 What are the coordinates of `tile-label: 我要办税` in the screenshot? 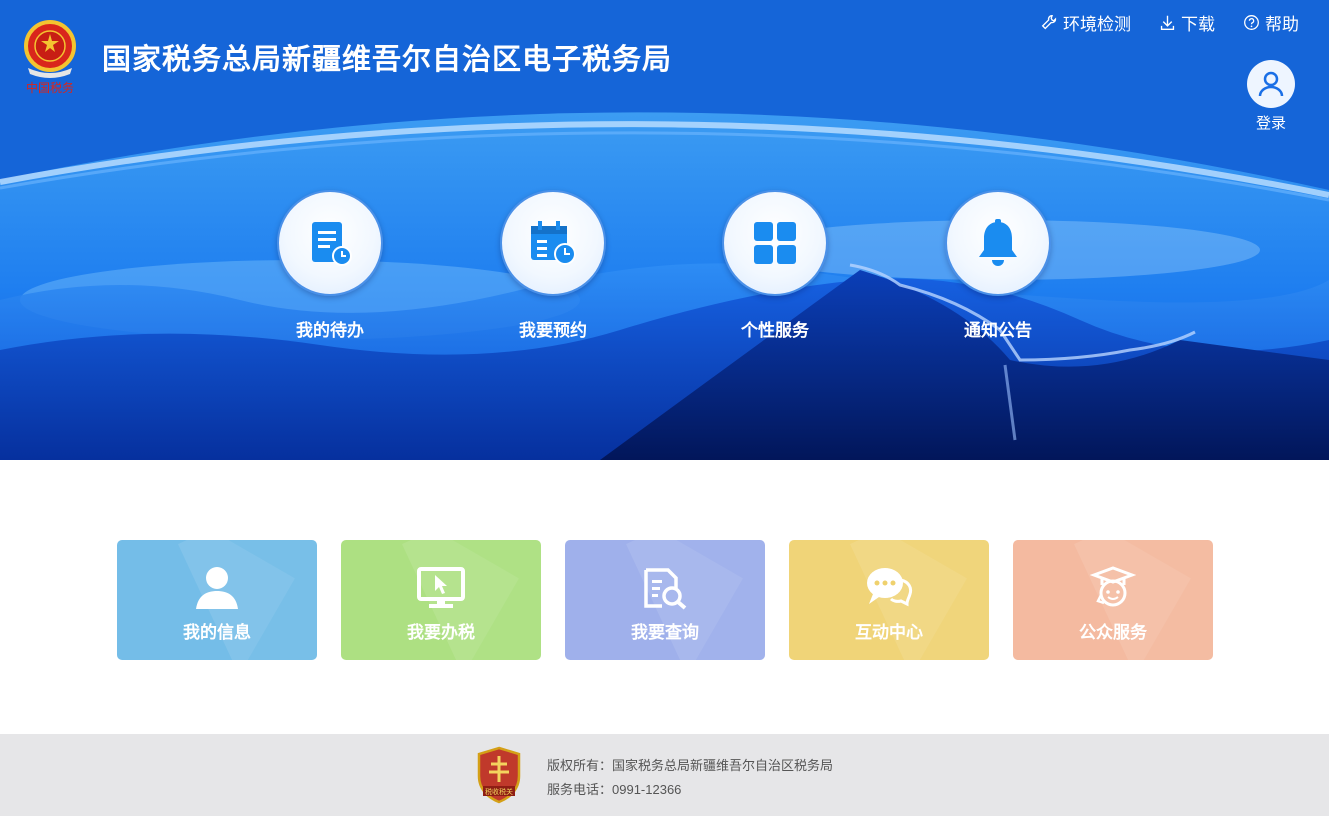 It's located at (441, 632).